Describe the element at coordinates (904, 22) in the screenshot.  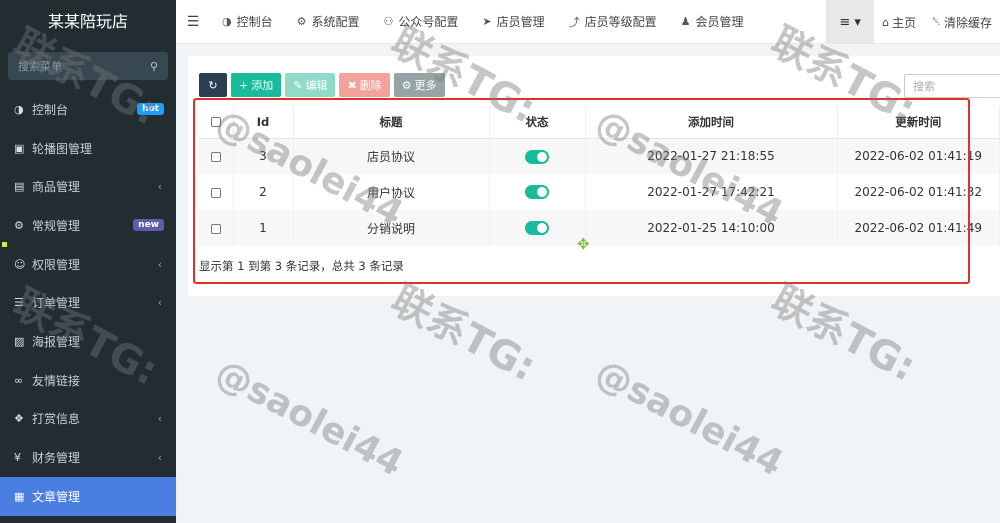
I see `home-label: 主页` at that location.